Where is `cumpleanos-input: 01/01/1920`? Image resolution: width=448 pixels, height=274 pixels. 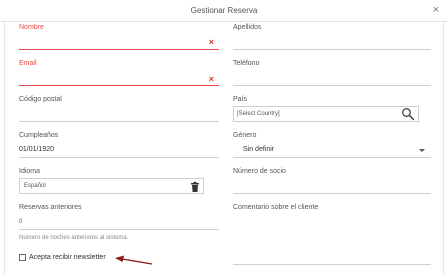 cumpleanos-input: 01/01/1920 is located at coordinates (119, 149).